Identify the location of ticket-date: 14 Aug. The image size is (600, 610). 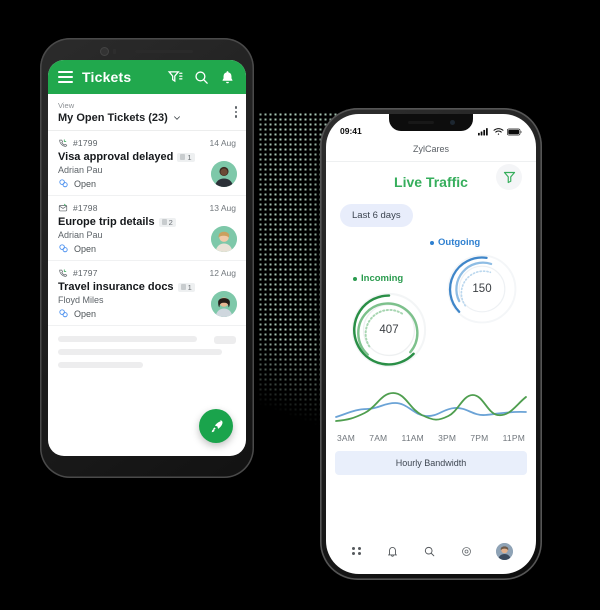
(222, 143).